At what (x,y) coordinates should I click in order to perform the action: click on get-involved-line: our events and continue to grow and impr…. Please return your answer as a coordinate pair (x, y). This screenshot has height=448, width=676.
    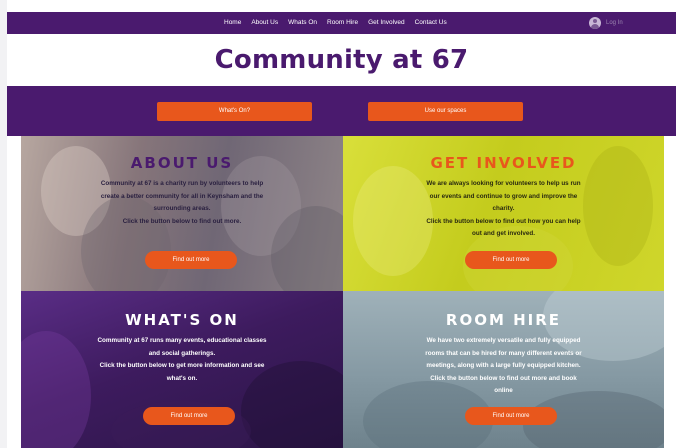
    Looking at the image, I should click on (503, 196).